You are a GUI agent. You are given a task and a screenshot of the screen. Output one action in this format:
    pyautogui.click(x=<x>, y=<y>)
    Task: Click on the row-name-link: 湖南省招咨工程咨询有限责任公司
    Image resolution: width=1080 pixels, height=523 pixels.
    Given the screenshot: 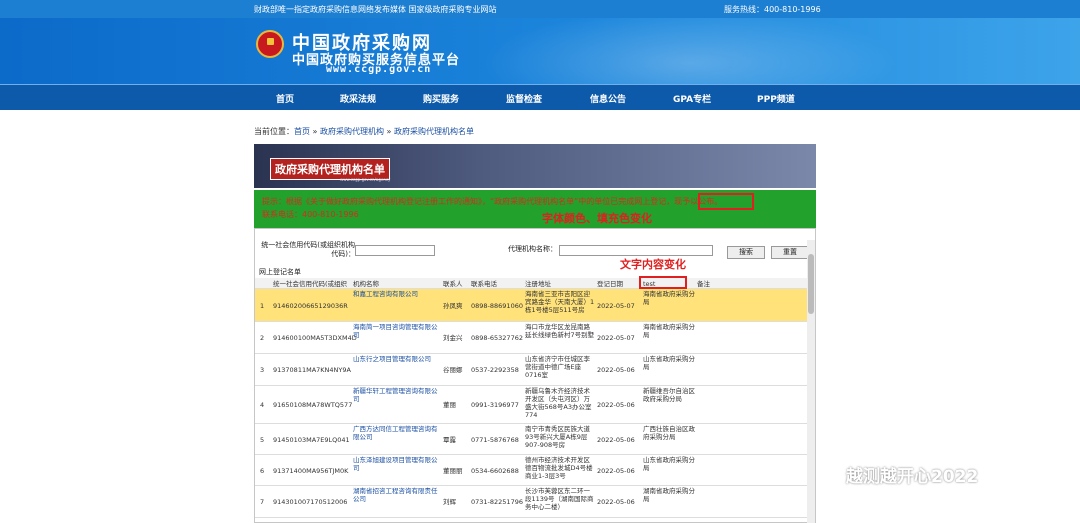 What is the action you would take?
    pyautogui.click(x=396, y=495)
    